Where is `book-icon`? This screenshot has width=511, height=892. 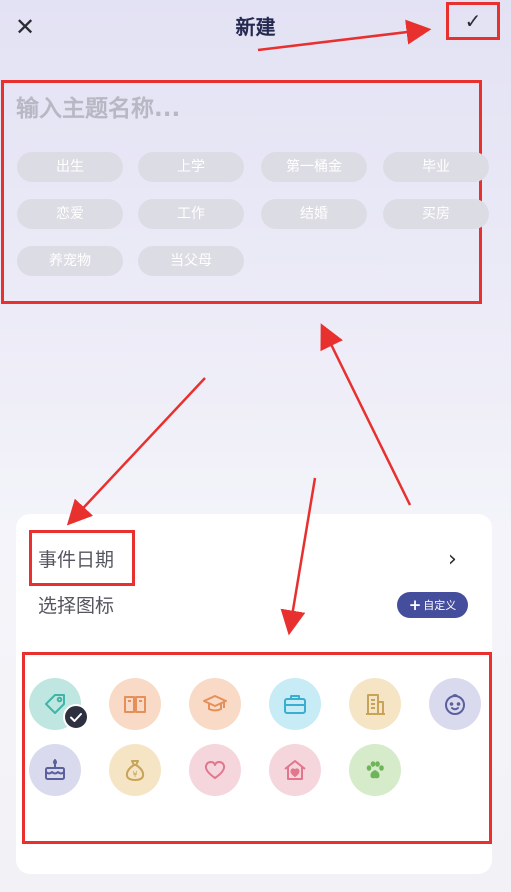 book-icon is located at coordinates (135, 704).